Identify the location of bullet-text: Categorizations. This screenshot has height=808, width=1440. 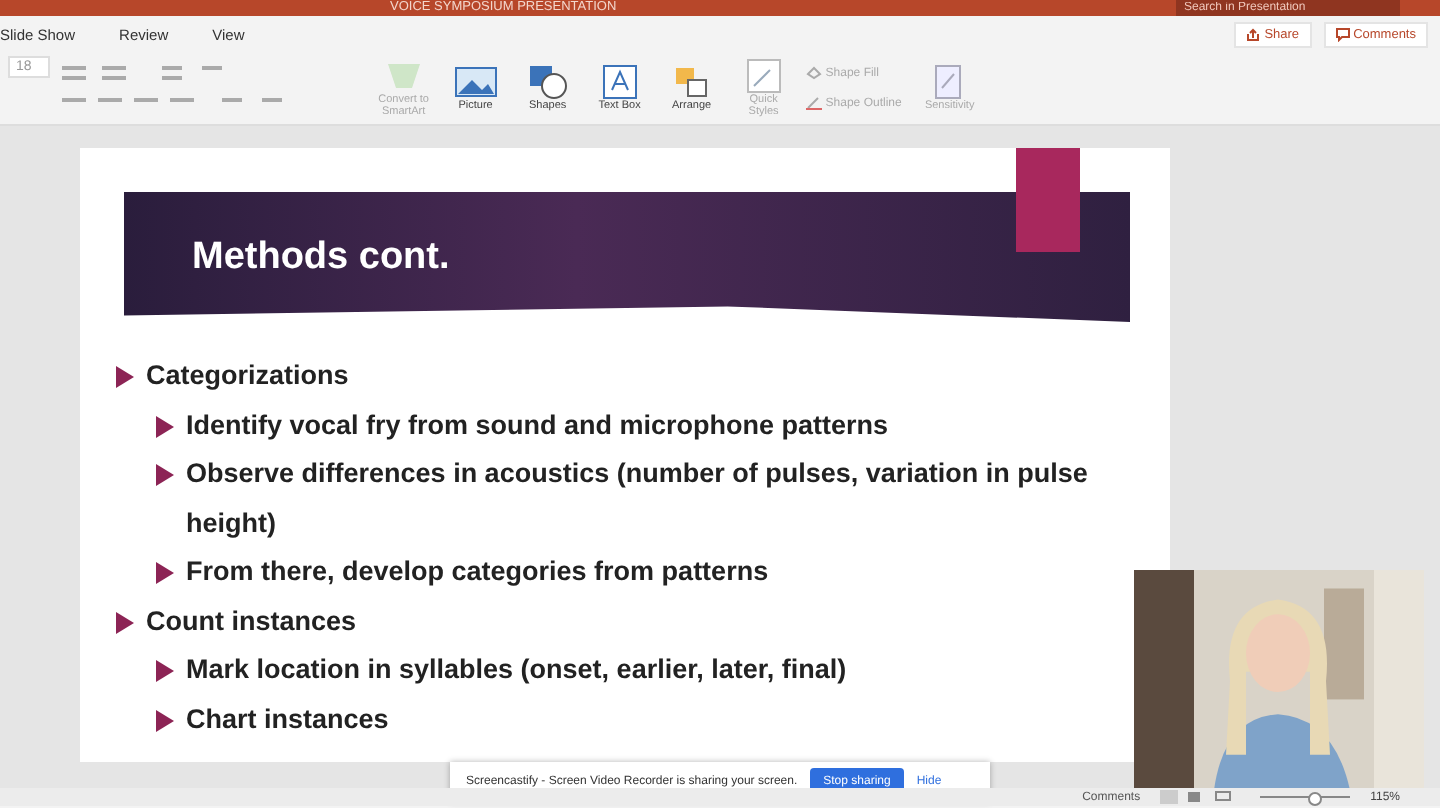
(247, 376).